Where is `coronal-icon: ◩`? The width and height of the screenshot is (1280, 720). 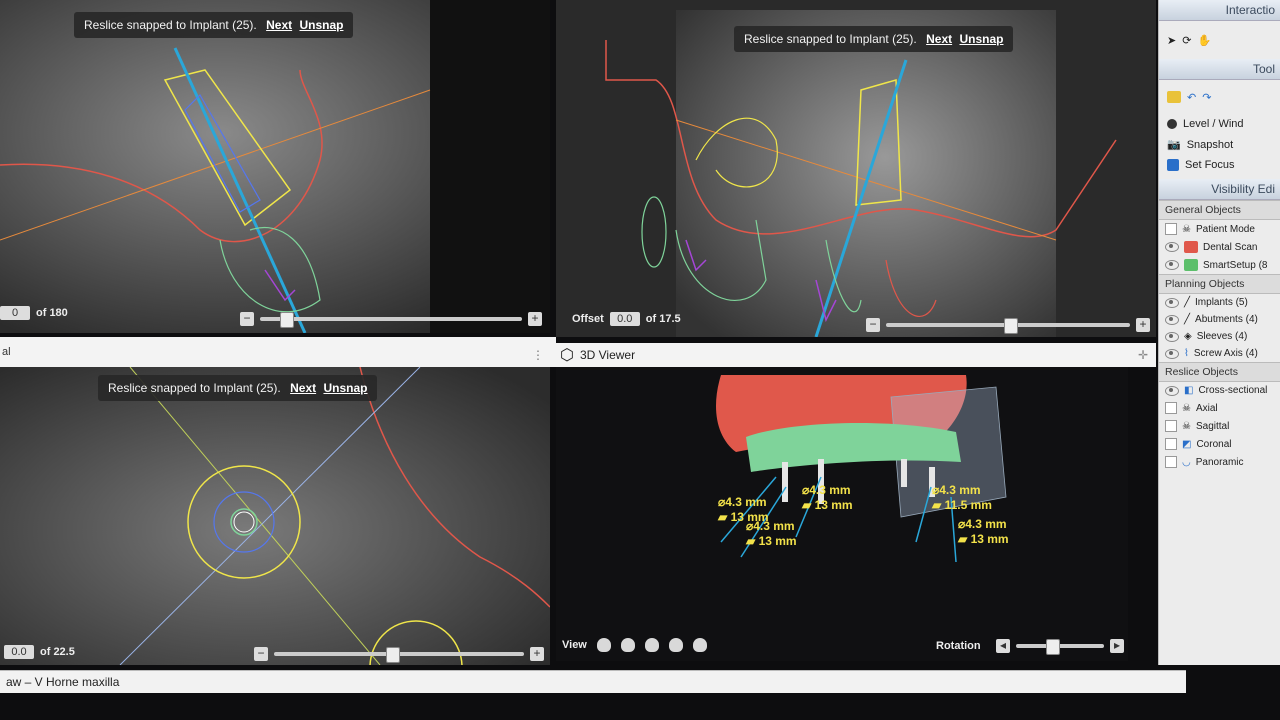 coronal-icon: ◩ is located at coordinates (1187, 444).